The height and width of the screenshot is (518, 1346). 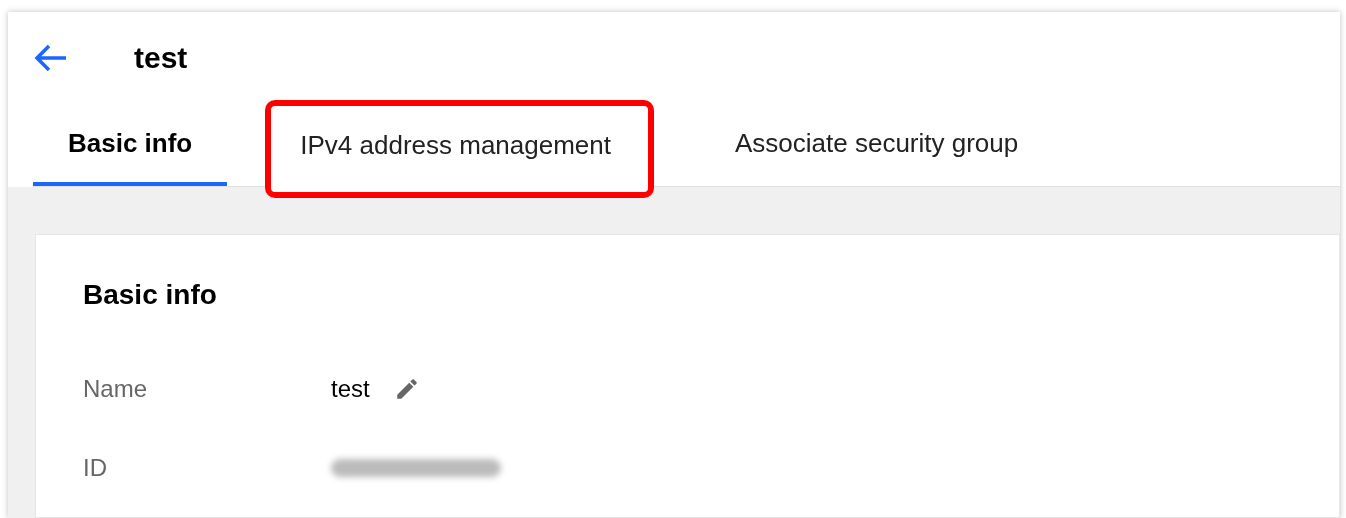 I want to click on back-arrow-icon, so click(x=51, y=58).